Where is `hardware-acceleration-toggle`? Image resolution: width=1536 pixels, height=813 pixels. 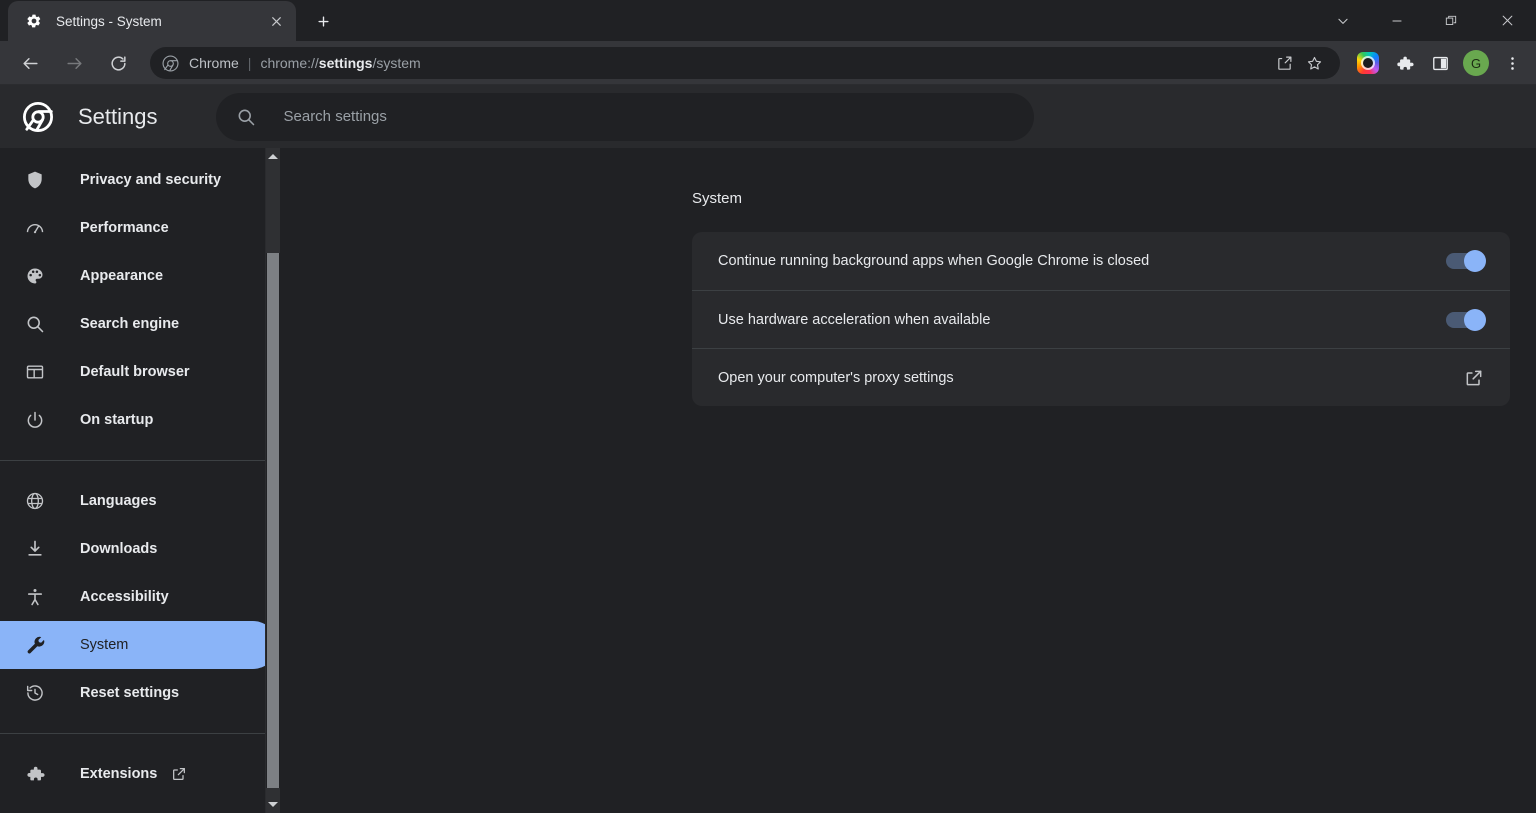
hardware-acceleration-toggle is located at coordinates (1466, 319).